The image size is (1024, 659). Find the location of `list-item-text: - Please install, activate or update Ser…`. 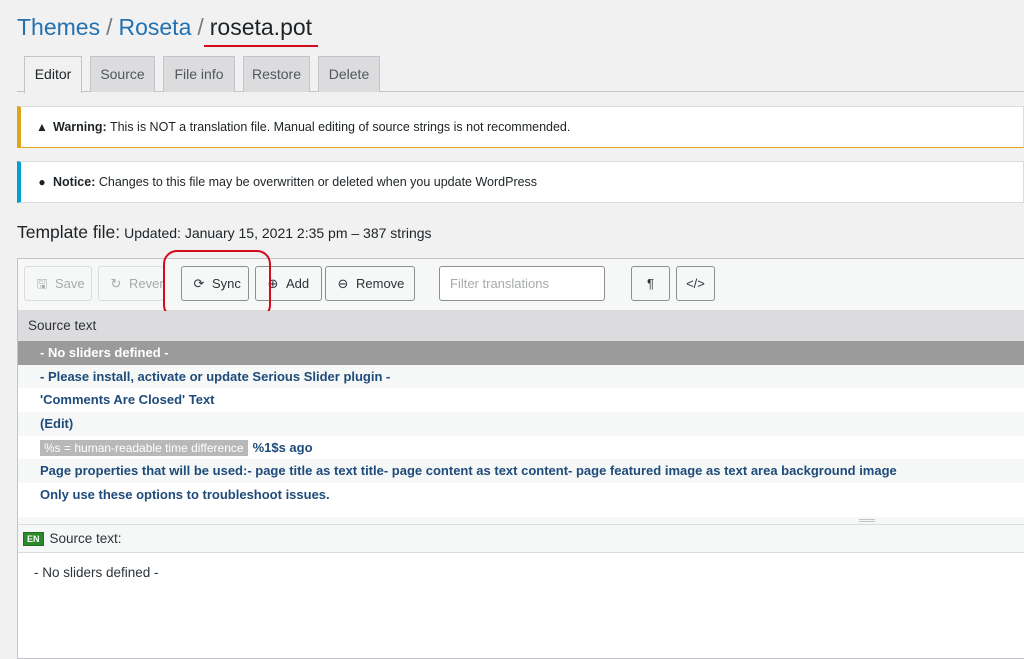

list-item-text: - Please install, activate or update Ser… is located at coordinates (215, 376).